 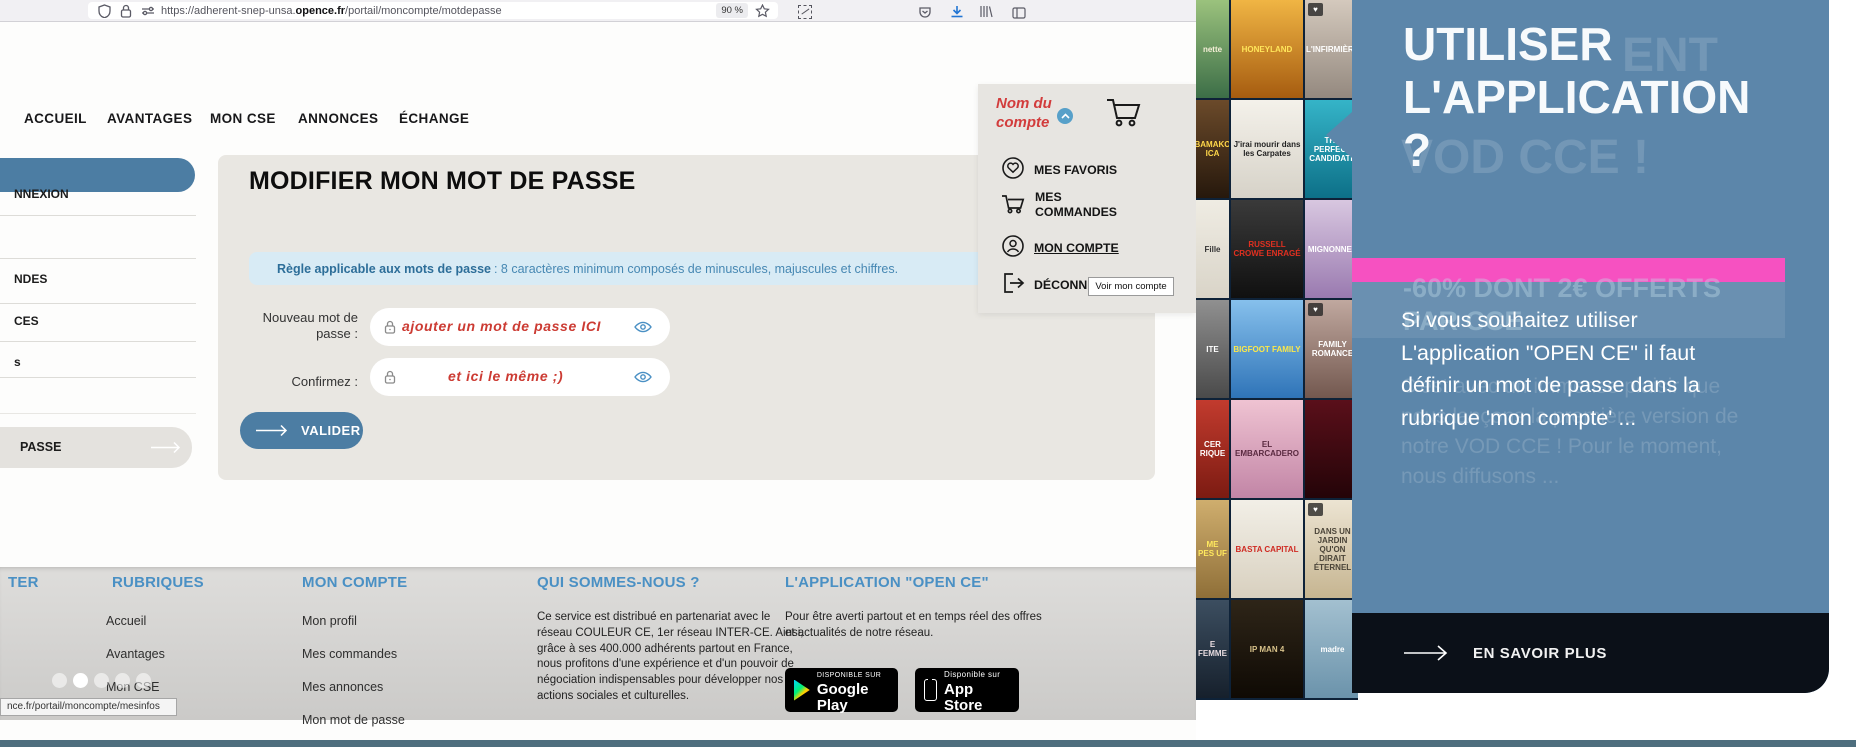 I want to click on badge-small-text: Disponible sur, so click(x=972, y=674).